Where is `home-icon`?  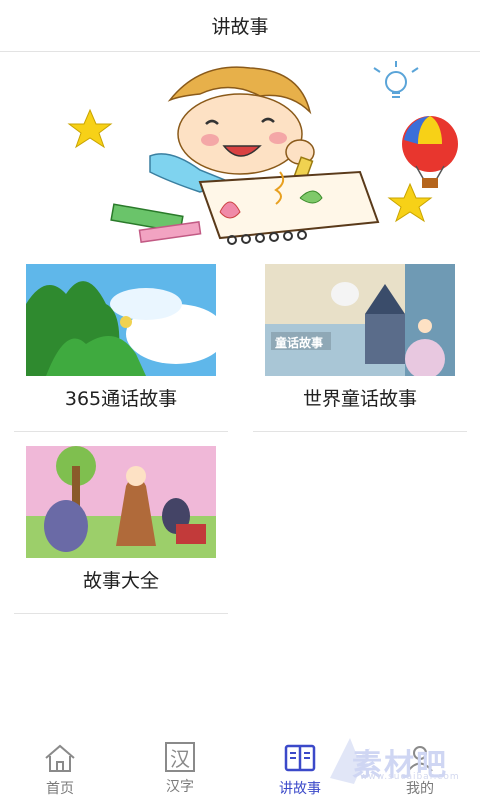 home-icon is located at coordinates (60, 758).